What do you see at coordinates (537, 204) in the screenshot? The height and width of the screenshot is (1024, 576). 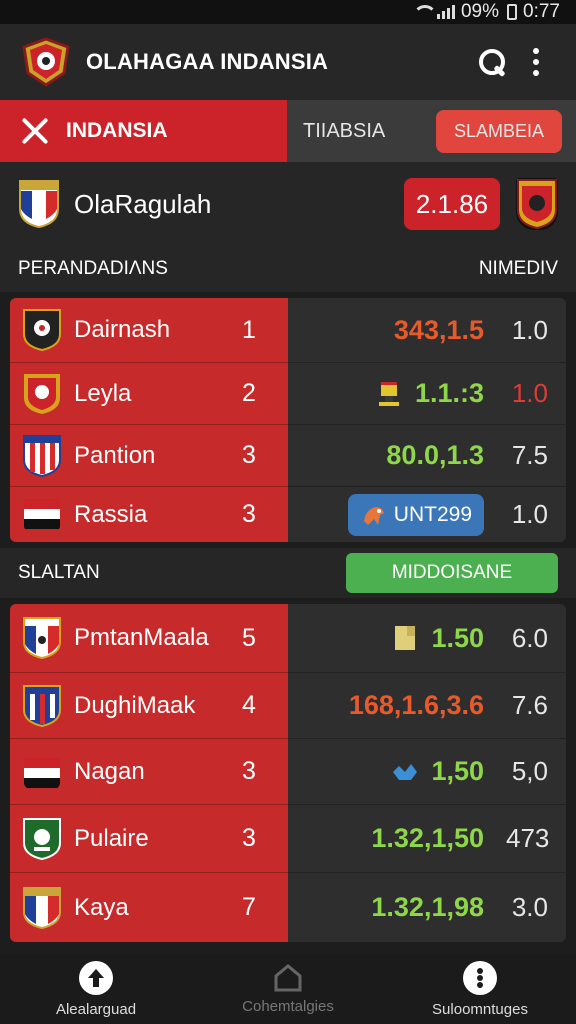 I see `opponent-crest-icon` at bounding box center [537, 204].